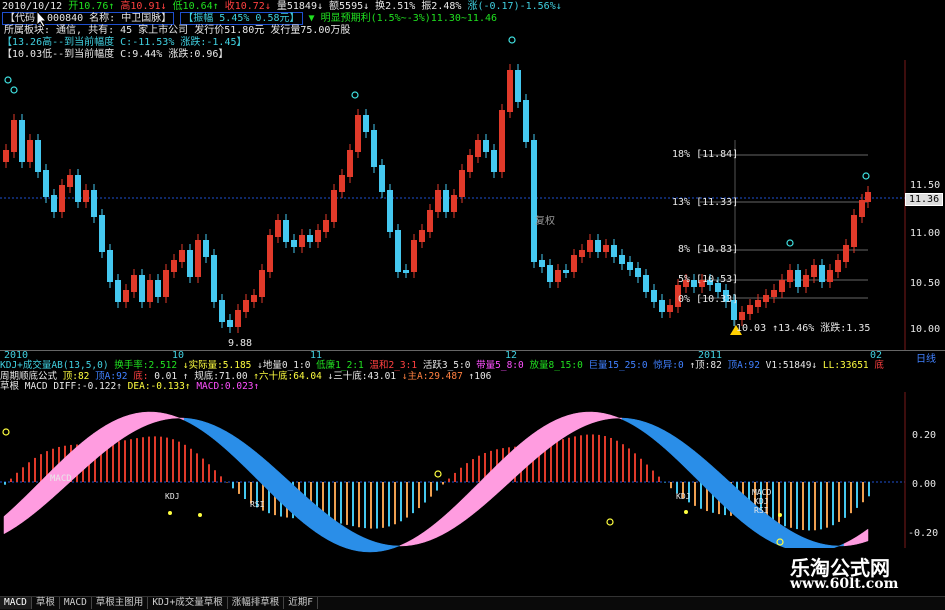 This screenshot has height=610, width=945. What do you see at coordinates (472, 603) in the screenshot?
I see `indicator-tab-bar: MACD草根MACD草根主图用KDJ+成交量草根涨幅排草根近期F` at bounding box center [472, 603].